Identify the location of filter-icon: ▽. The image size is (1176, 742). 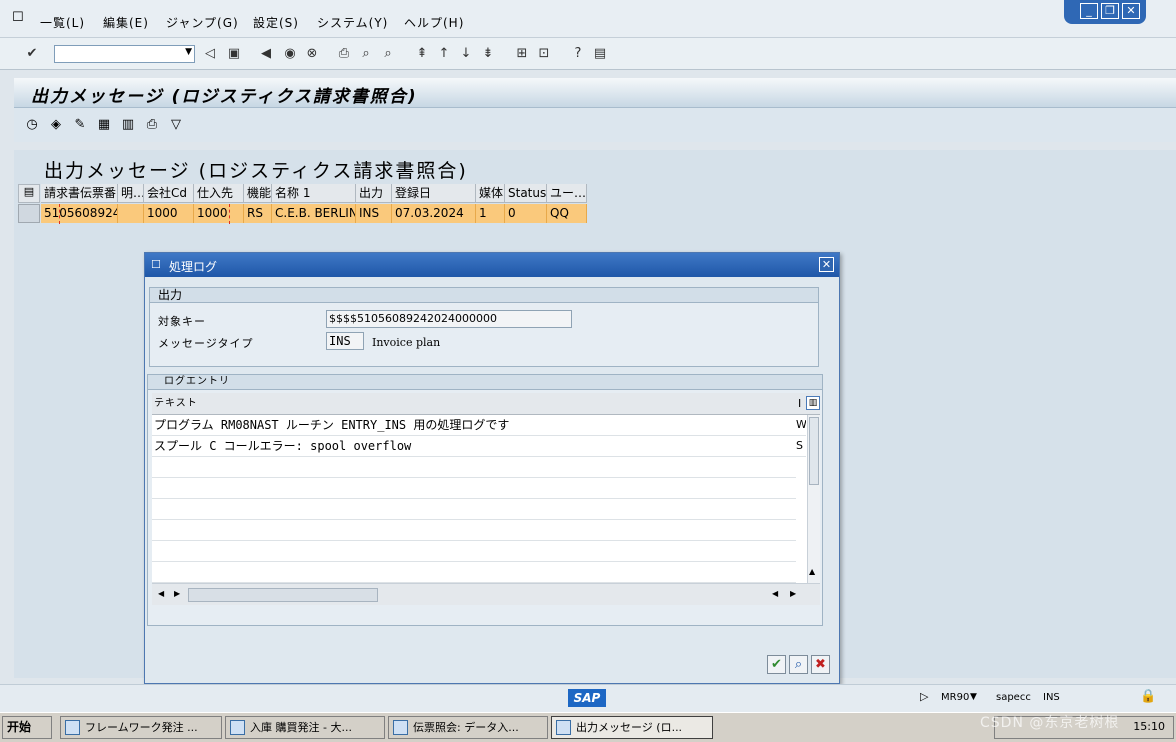
(176, 125).